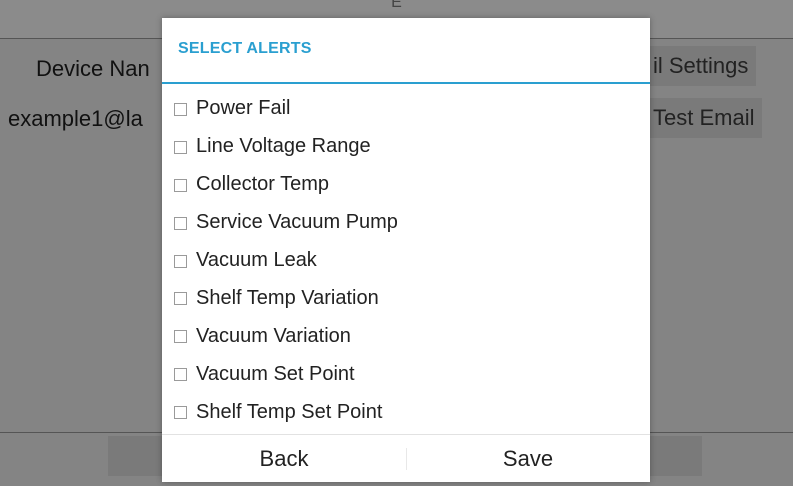  I want to click on alert-option-label: Collector Temp, so click(263, 184).